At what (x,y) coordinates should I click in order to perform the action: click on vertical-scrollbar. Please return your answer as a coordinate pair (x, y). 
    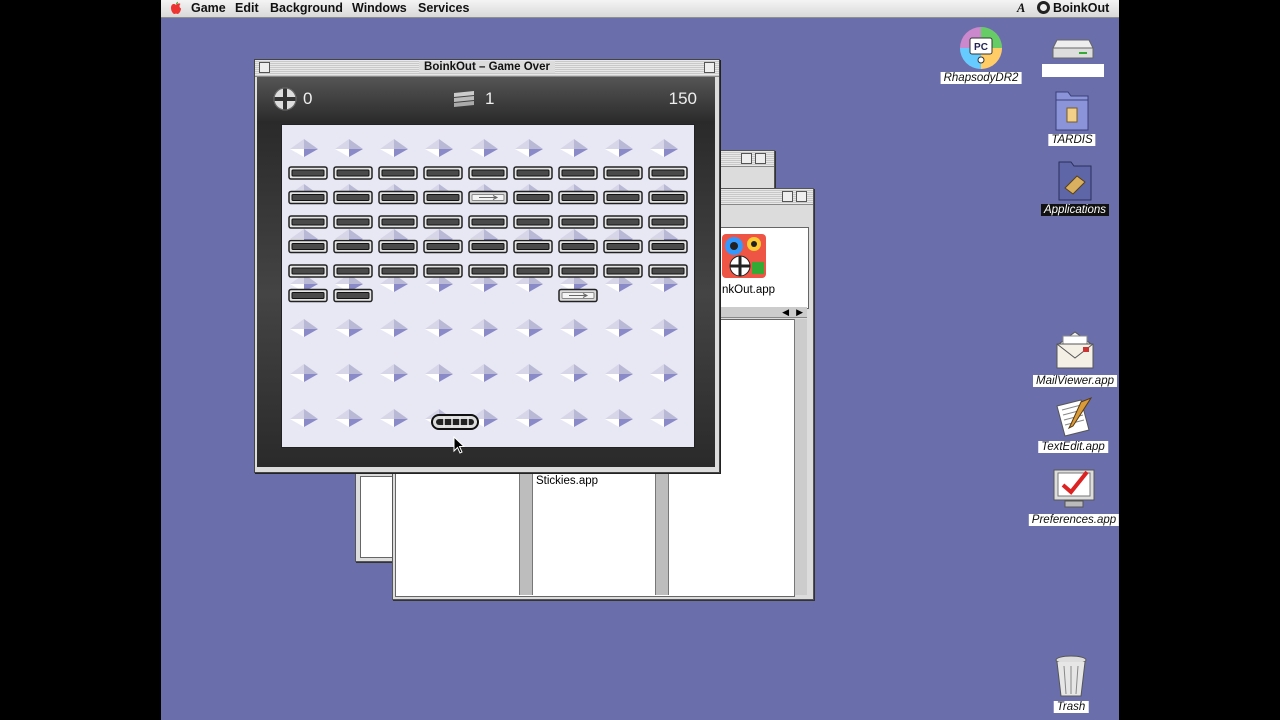
    Looking at the image, I should click on (800, 457).